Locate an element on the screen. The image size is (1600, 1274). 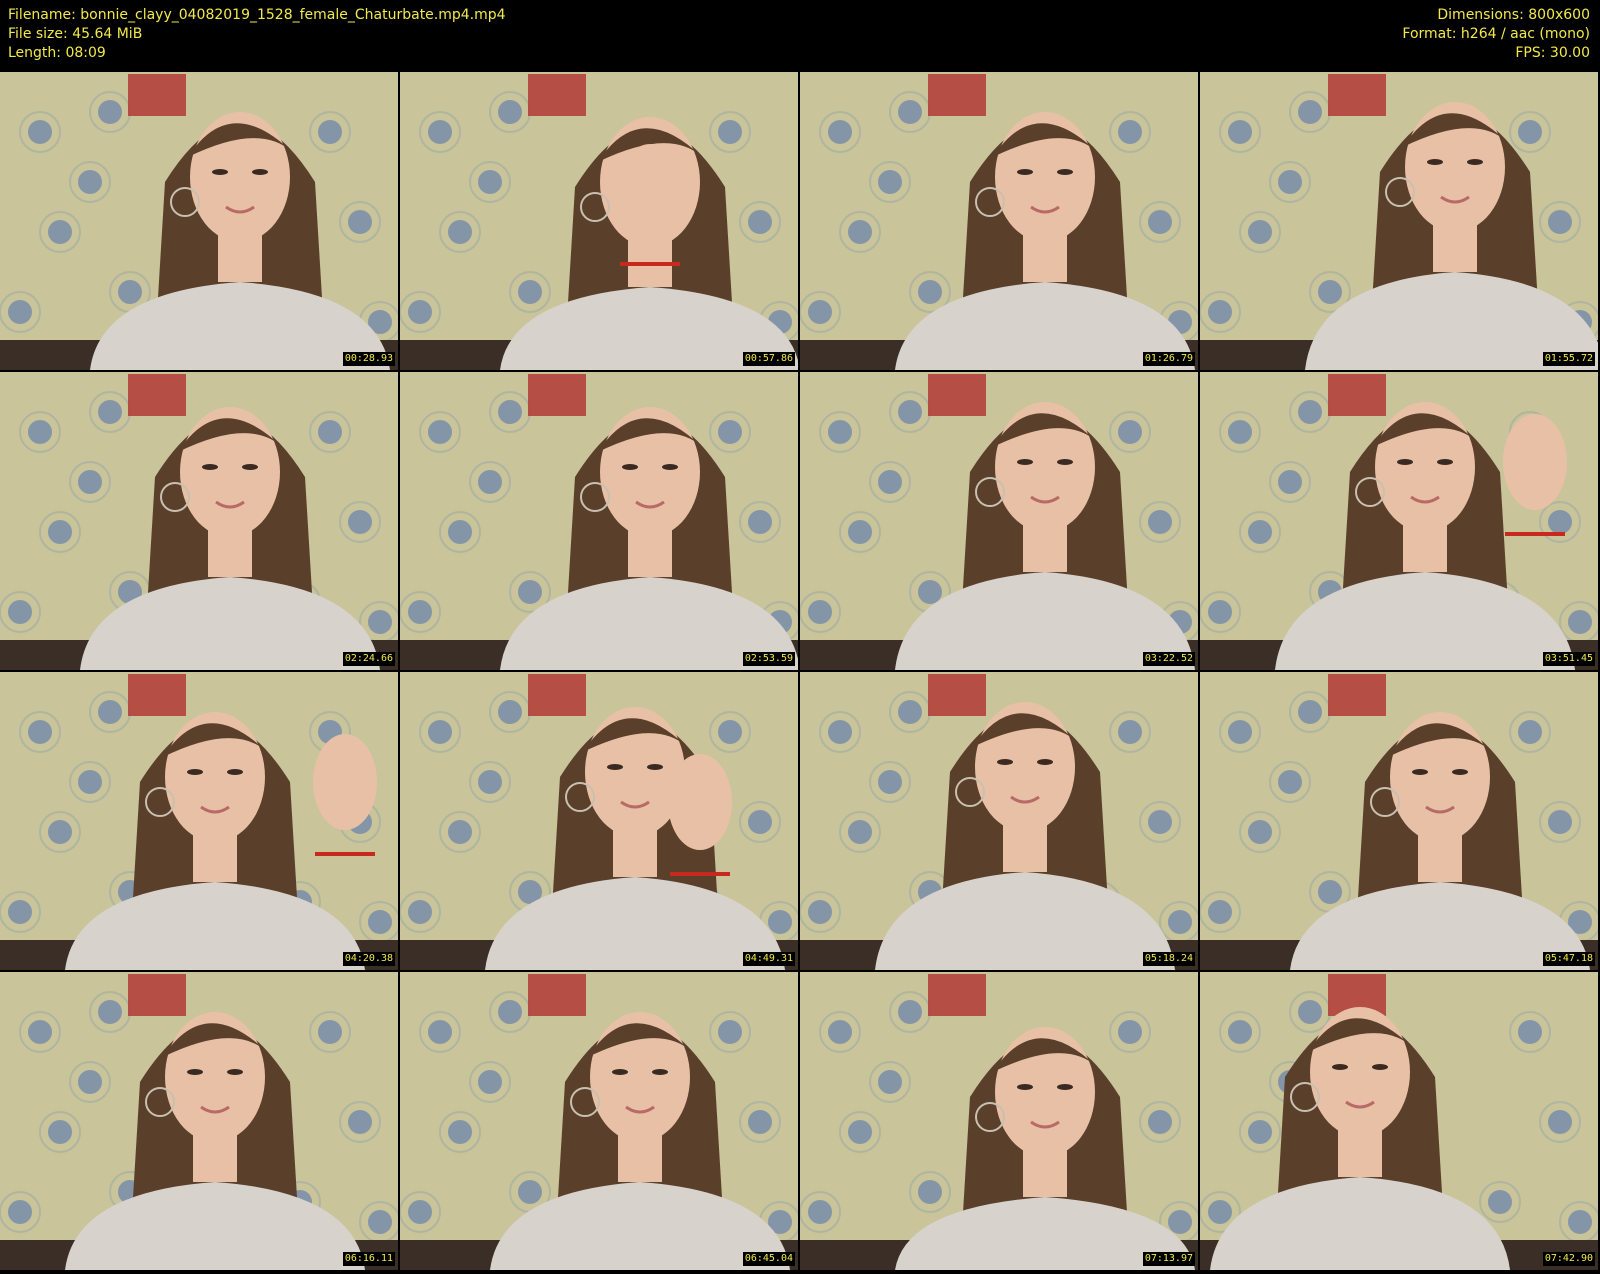
frame-timestamp: 03:51.45 is located at coordinates (1568, 659).